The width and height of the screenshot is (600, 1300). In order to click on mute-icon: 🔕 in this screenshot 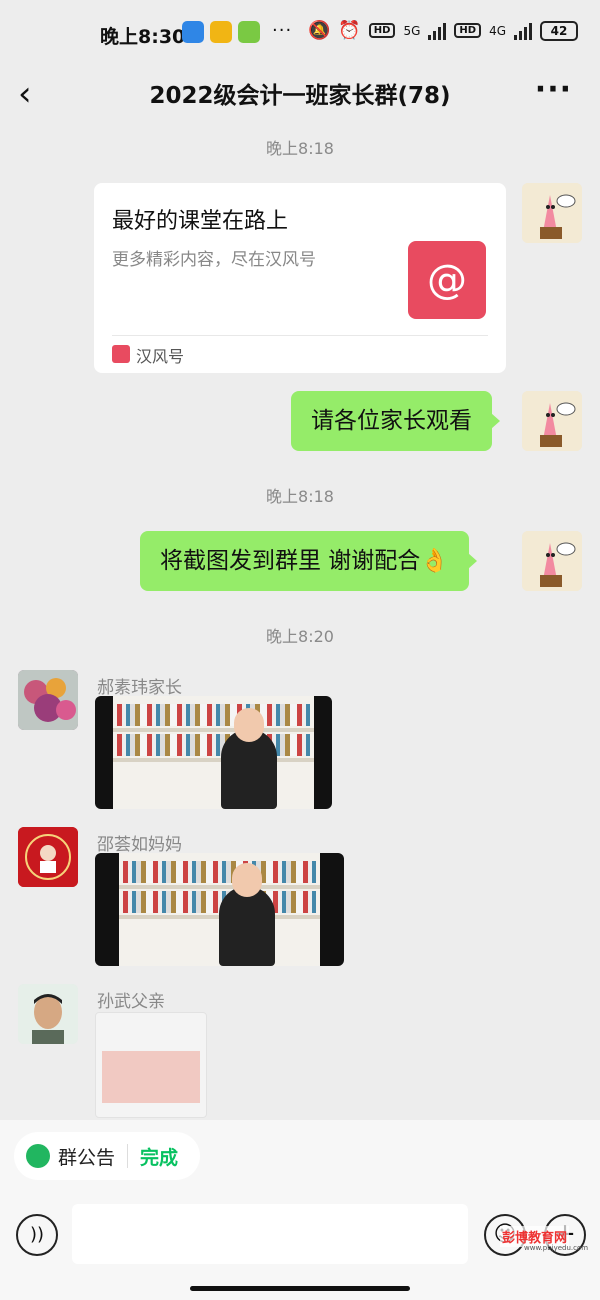, I will do `click(319, 30)`.